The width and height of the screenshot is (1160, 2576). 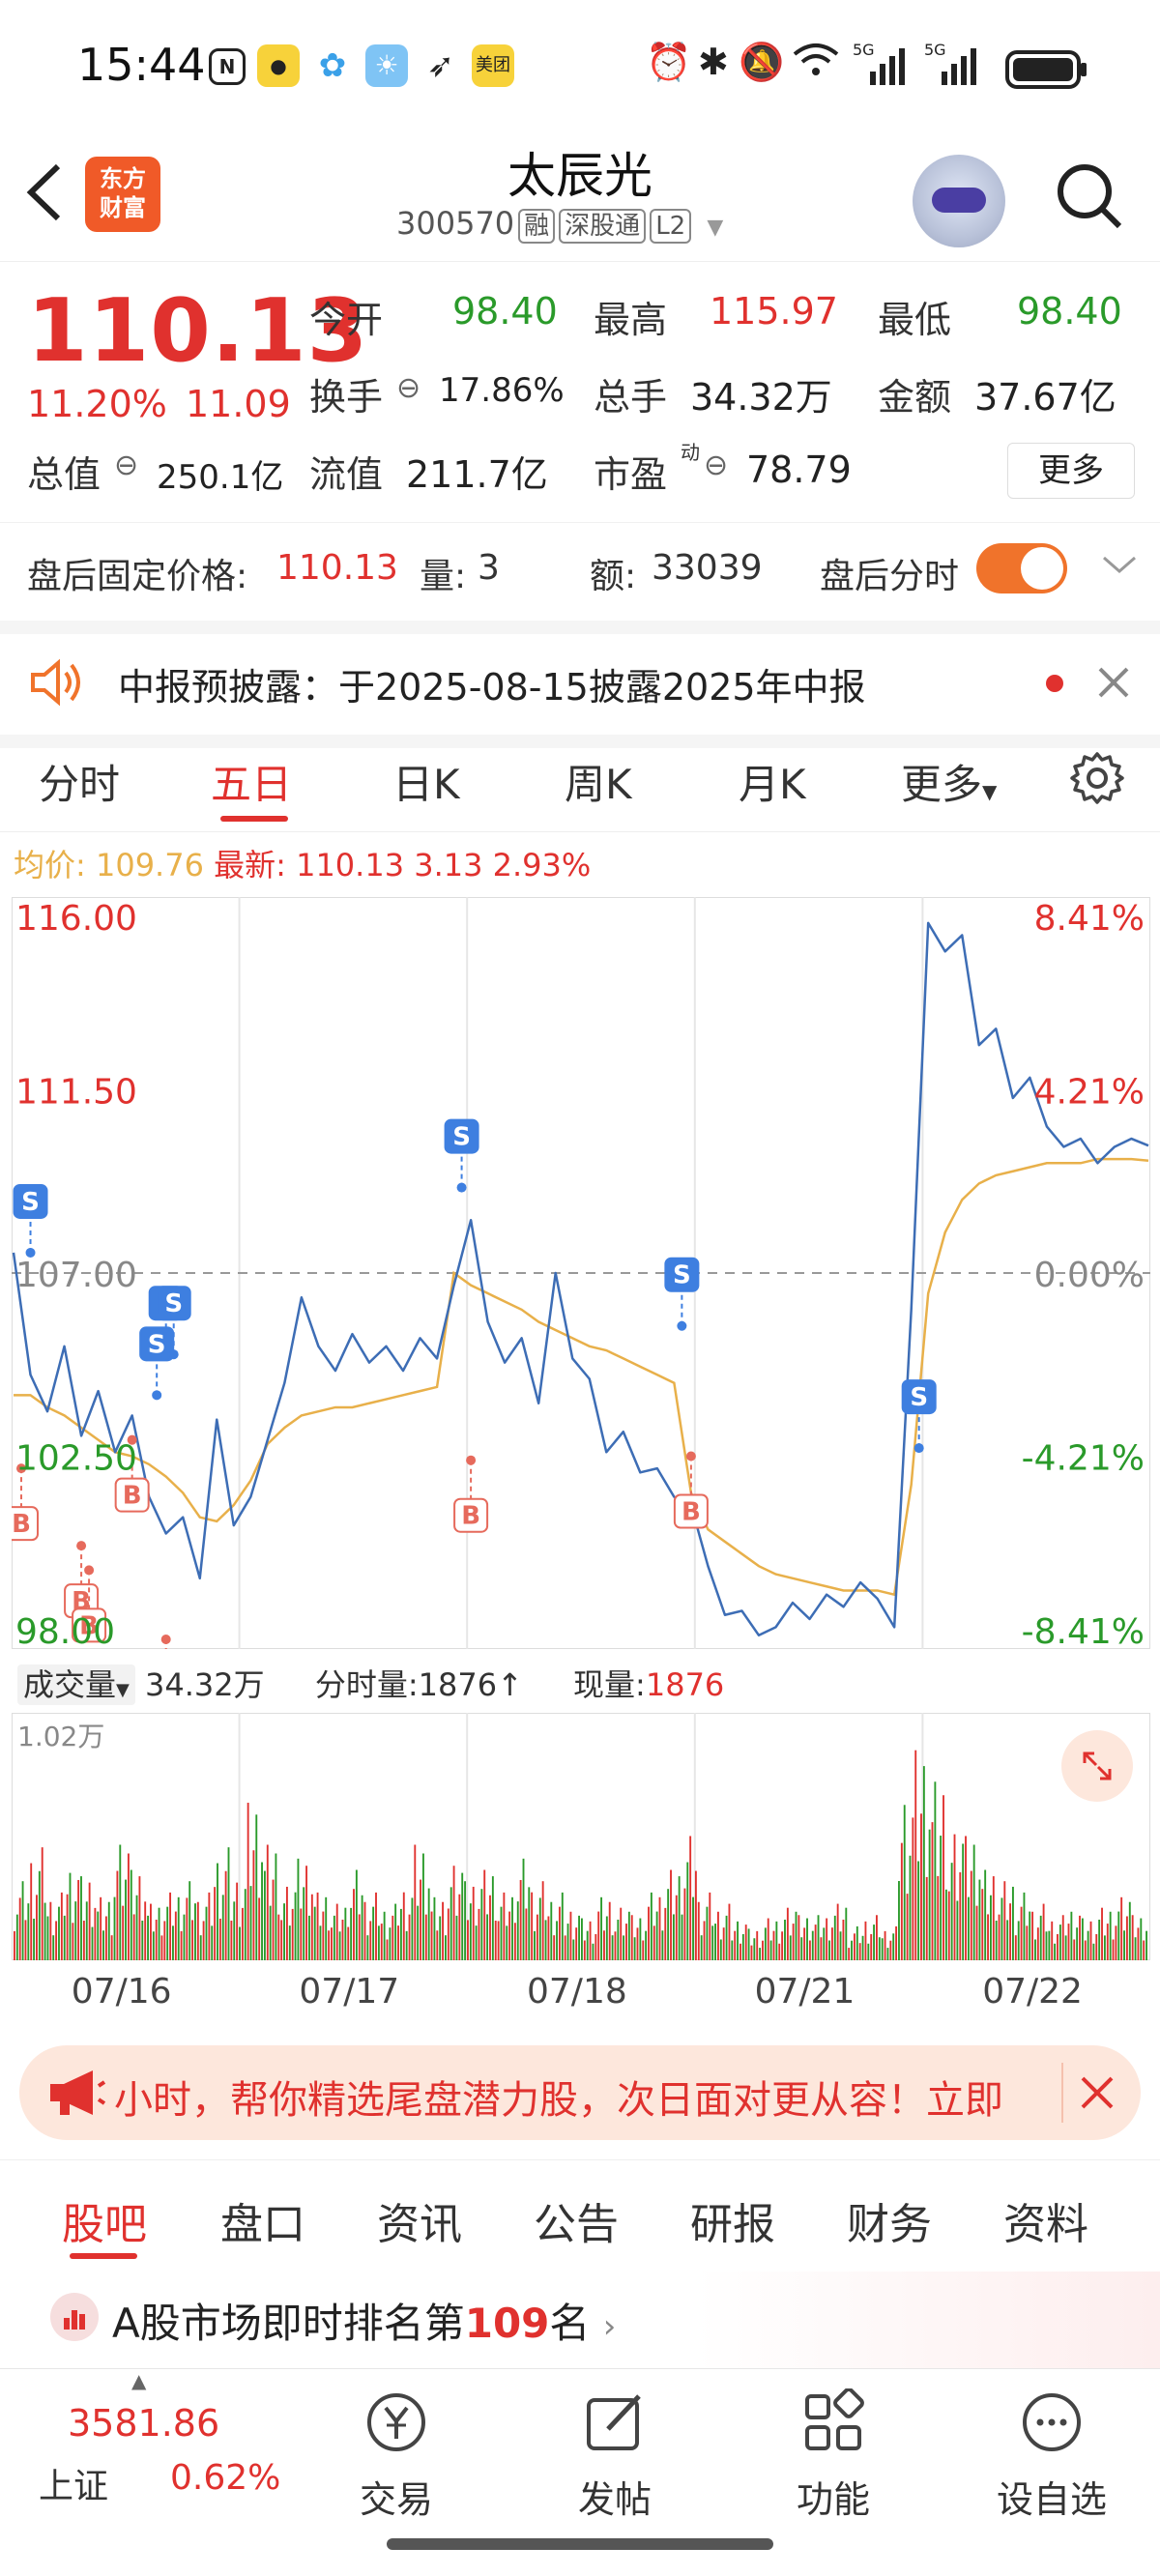 What do you see at coordinates (682, 1275) in the screenshot?
I see `sell-marker-label: S` at bounding box center [682, 1275].